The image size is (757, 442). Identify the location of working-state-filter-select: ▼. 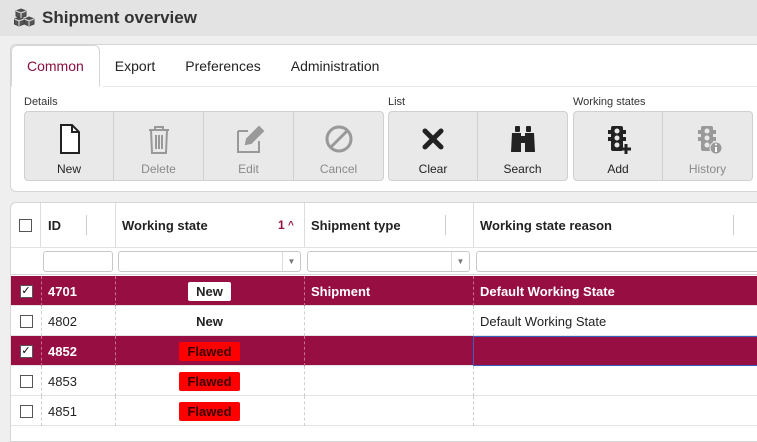
(209, 261).